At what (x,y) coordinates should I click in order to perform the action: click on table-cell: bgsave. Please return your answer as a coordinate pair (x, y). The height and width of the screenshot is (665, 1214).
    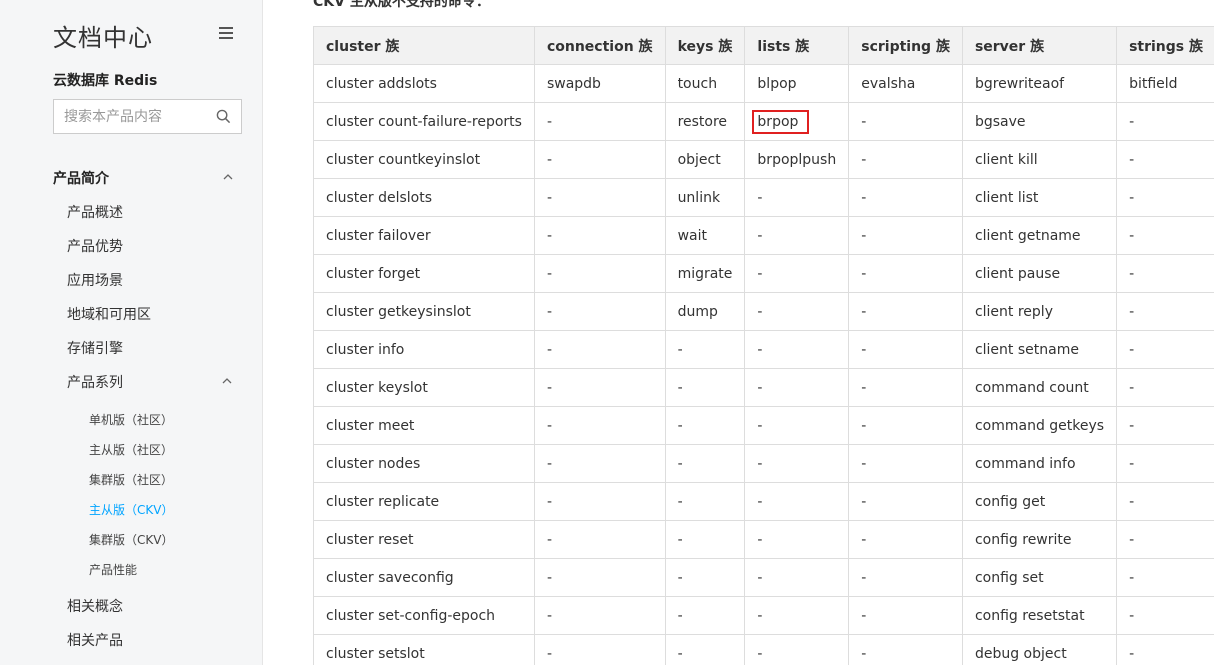
    Looking at the image, I should click on (1039, 121).